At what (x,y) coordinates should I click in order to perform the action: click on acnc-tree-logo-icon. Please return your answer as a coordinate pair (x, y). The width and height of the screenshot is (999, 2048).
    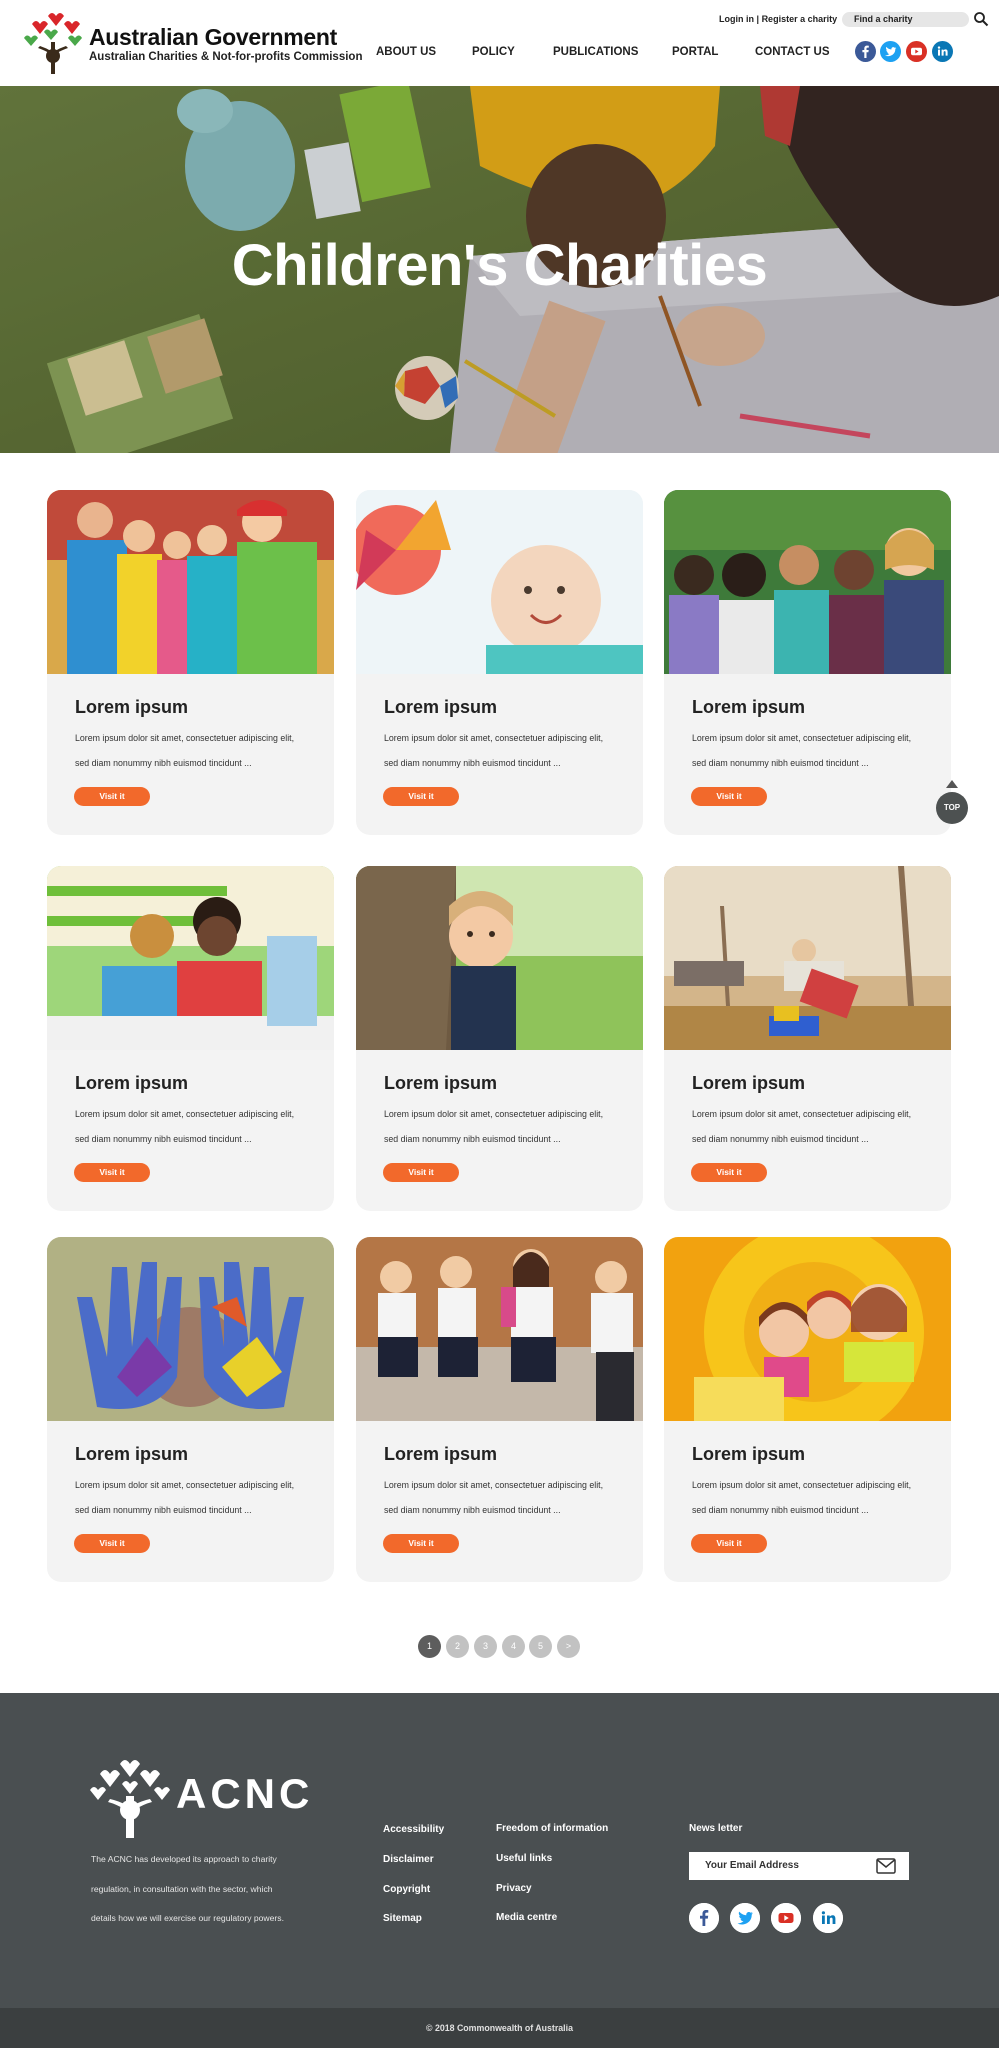
    Looking at the image, I should click on (130, 1798).